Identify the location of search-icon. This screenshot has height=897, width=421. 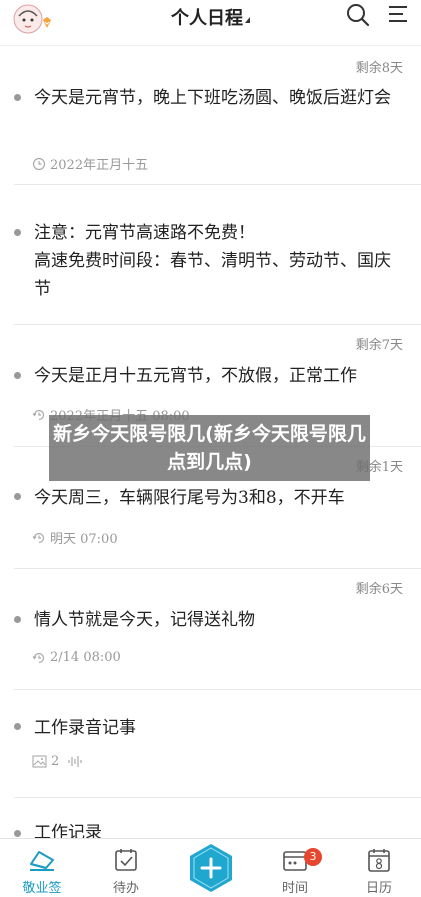
(358, 15).